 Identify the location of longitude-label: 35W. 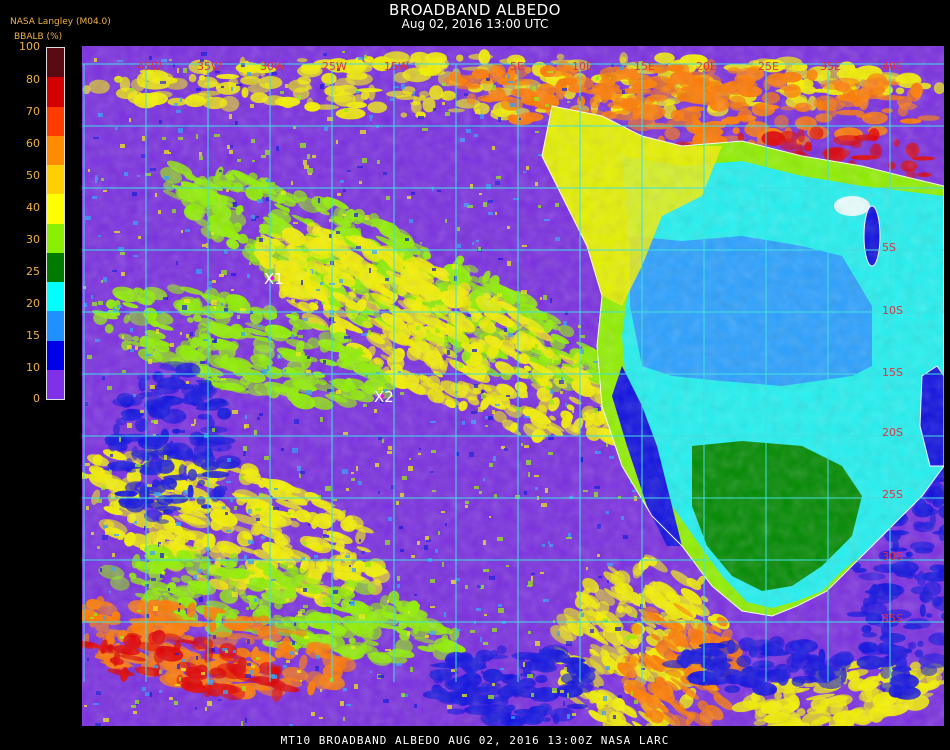
(209, 66).